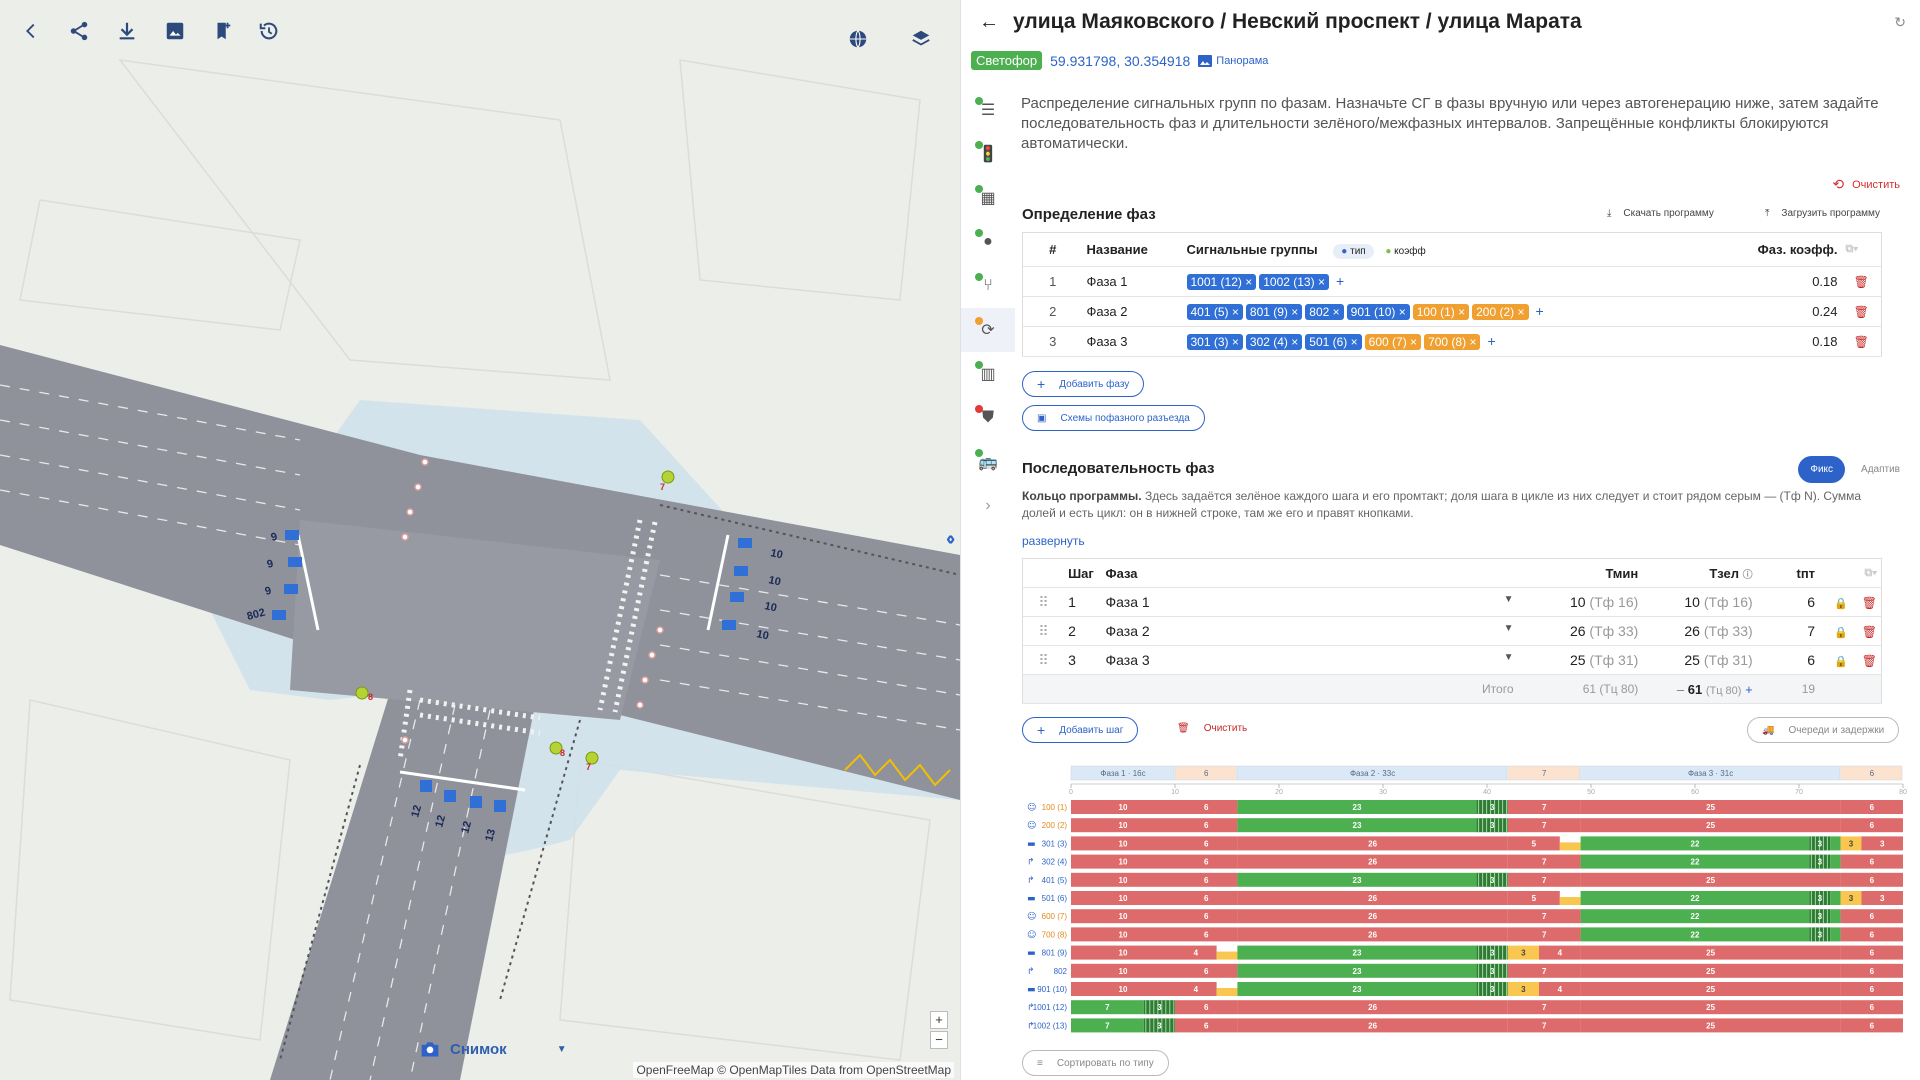  Describe the element at coordinates (1822, 213) in the screenshot. I see `upload-program-button: ⤒ Загрузить программу` at that location.